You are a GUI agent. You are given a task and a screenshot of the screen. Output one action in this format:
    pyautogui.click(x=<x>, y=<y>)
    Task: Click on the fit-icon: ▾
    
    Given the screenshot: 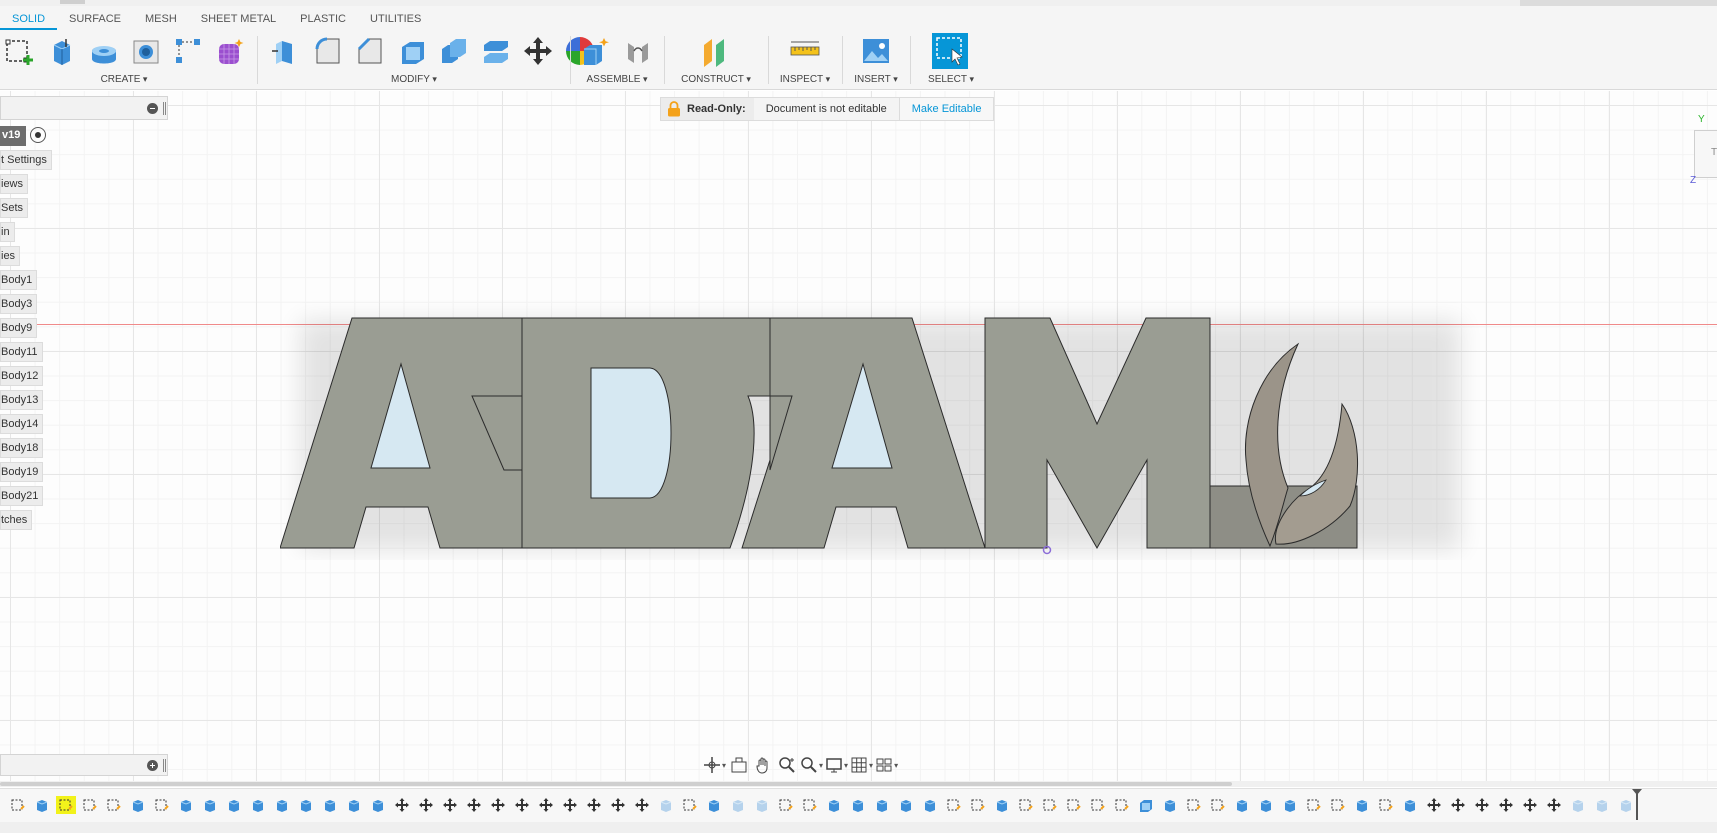 What is the action you would take?
    pyautogui.click(x=811, y=765)
    